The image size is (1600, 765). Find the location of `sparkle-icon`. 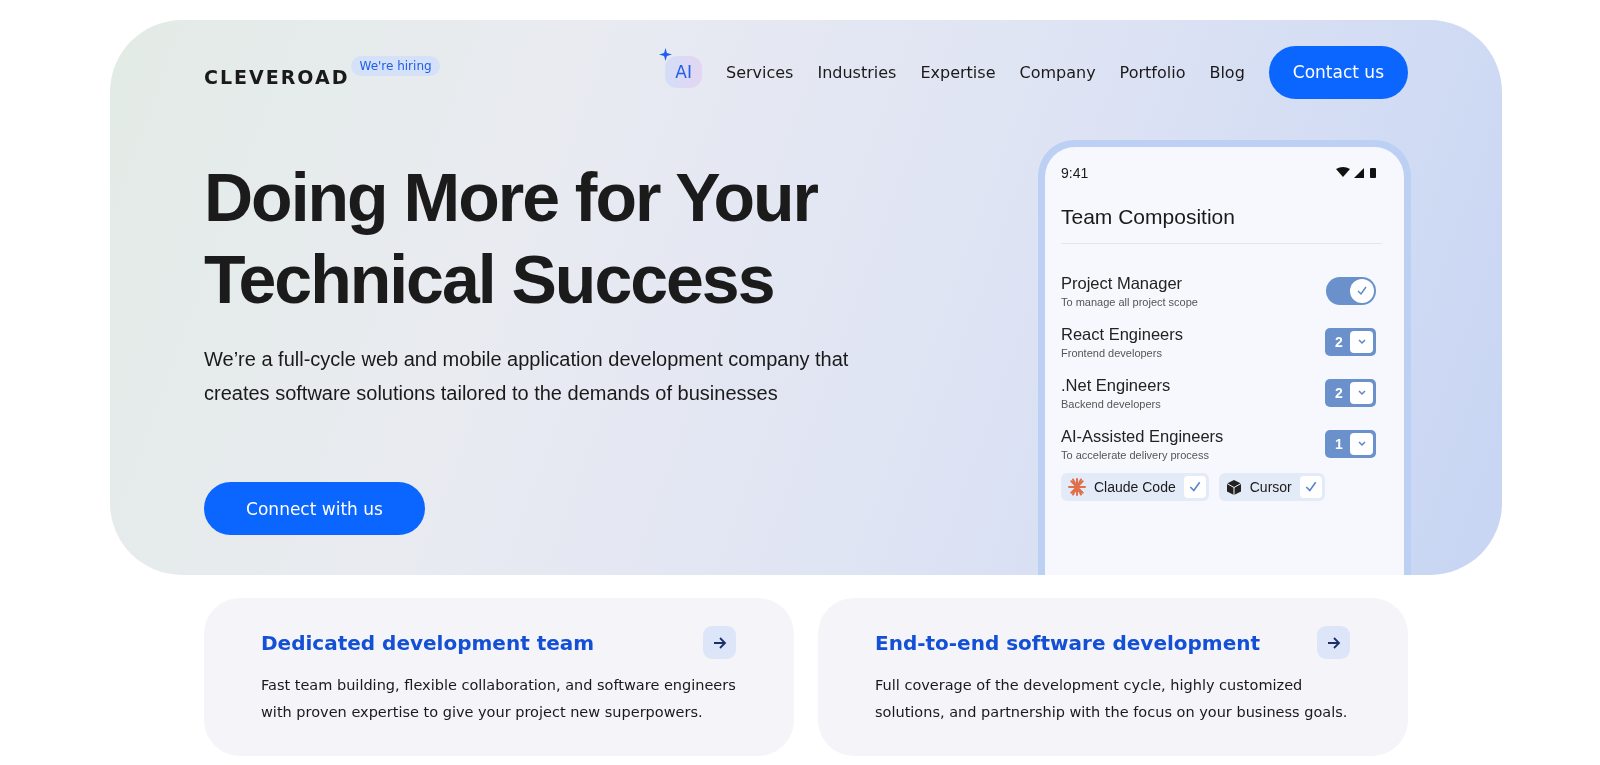

sparkle-icon is located at coordinates (666, 54).